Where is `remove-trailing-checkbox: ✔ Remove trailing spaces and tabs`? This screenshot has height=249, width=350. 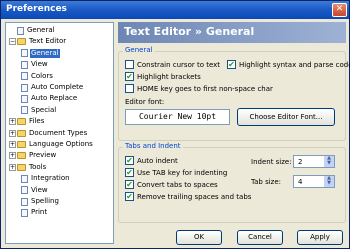
remove-trailing-checkbox: ✔ Remove trailing spaces and tabs is located at coordinates (188, 196).